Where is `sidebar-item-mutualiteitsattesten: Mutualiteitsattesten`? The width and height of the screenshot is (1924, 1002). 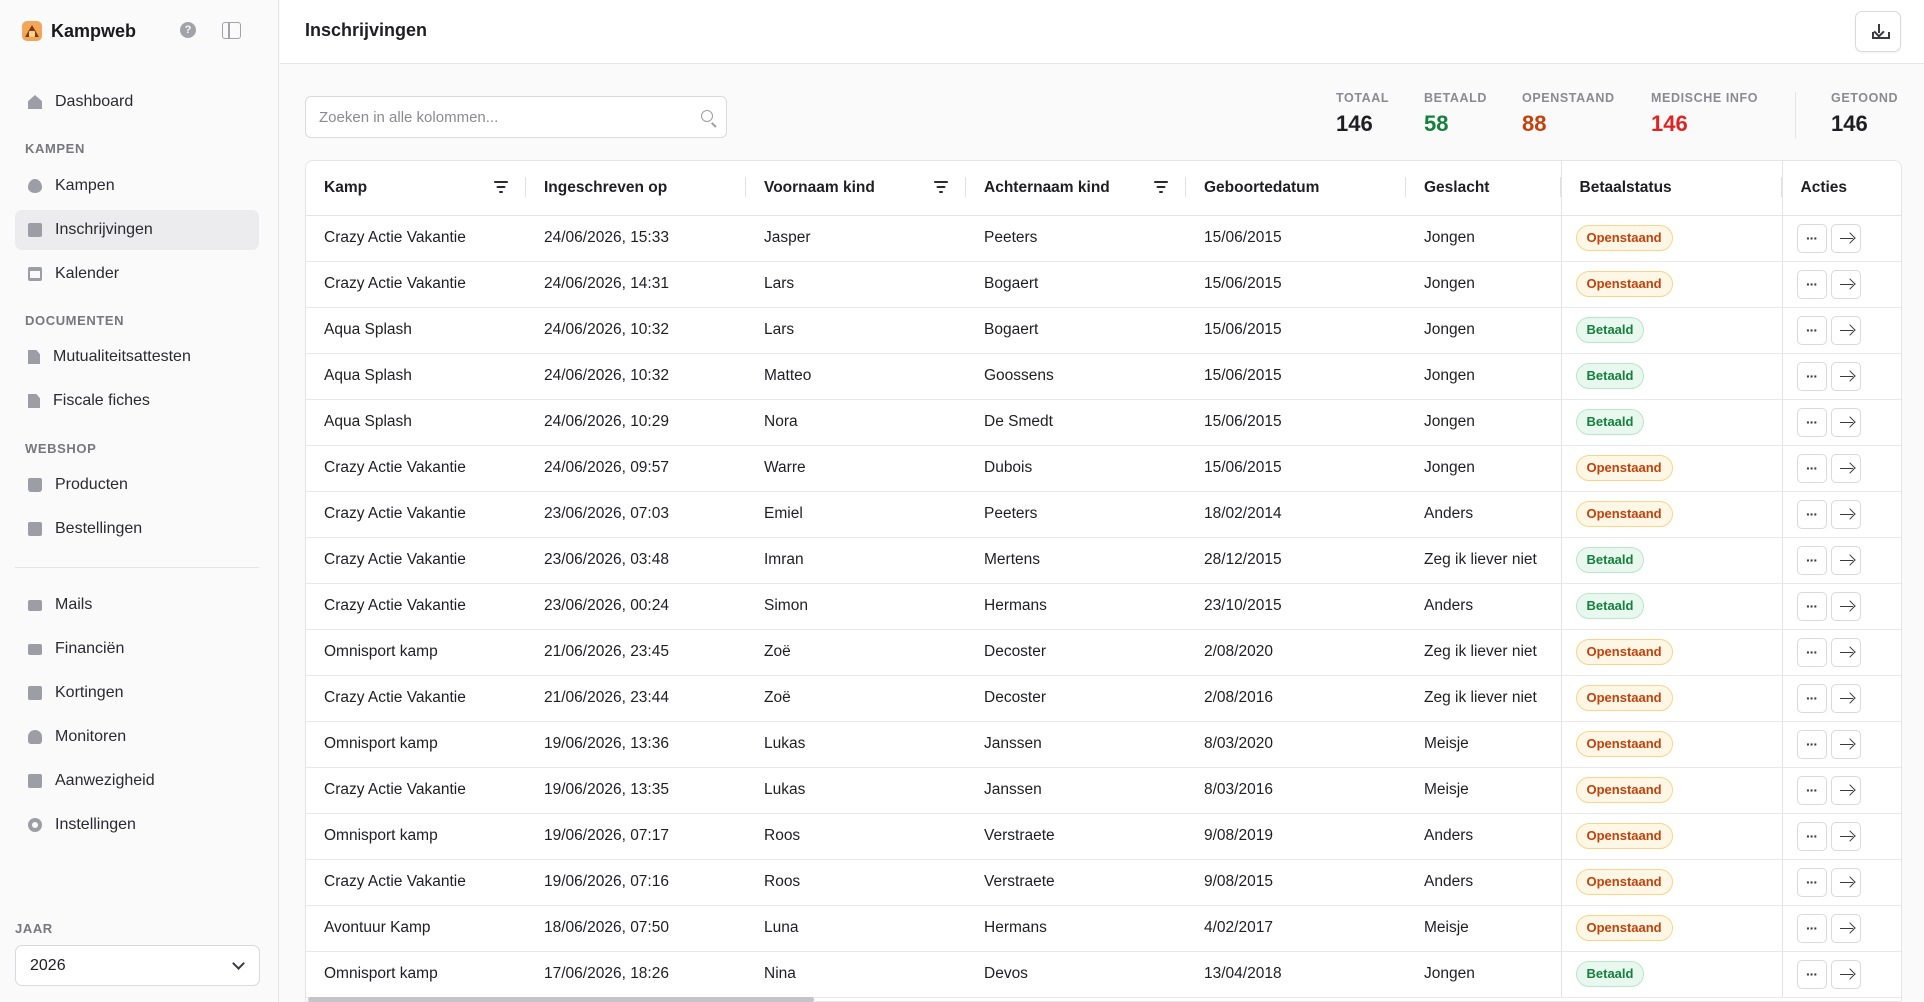
sidebar-item-mutualiteitsattesten: Mutualiteitsattesten is located at coordinates (137, 357).